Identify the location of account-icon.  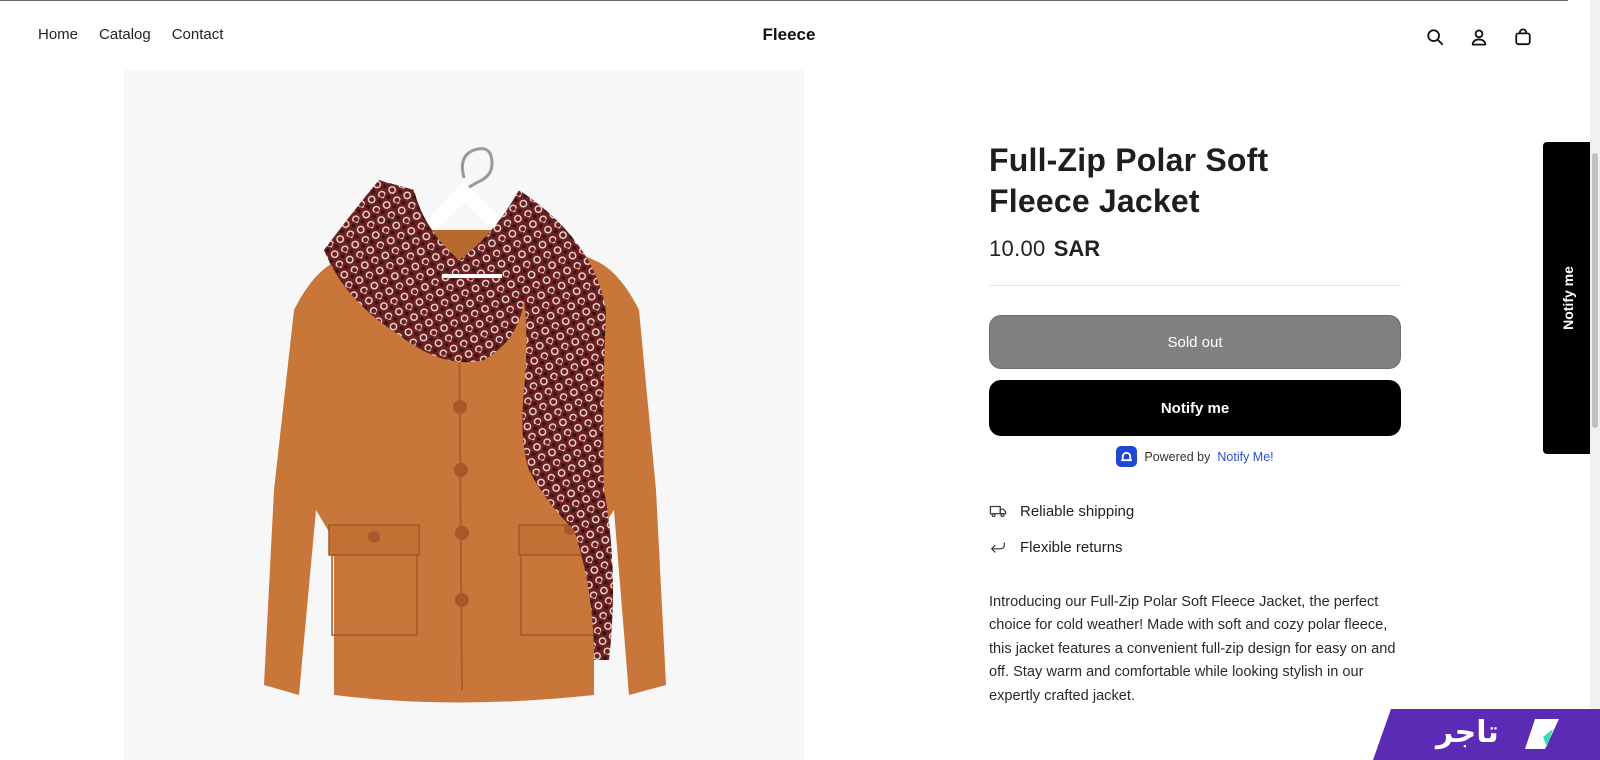
(1479, 37).